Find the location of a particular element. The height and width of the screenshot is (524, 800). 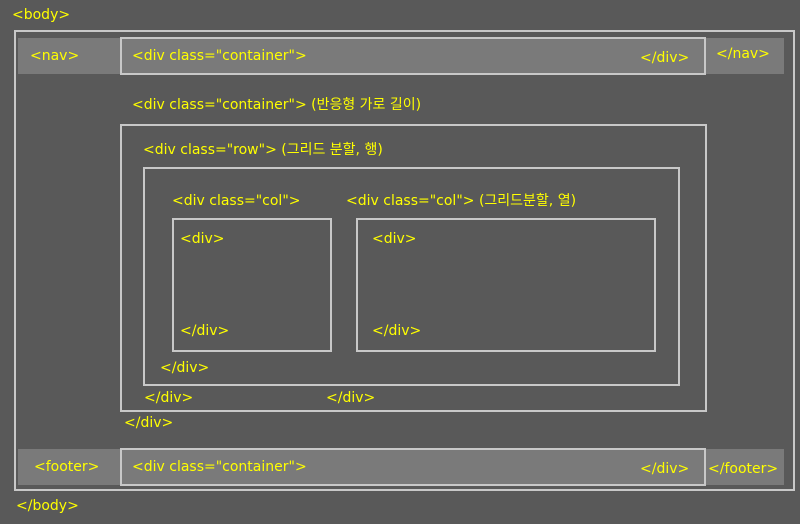

nav-container-close-tag: </div> is located at coordinates (665, 58).